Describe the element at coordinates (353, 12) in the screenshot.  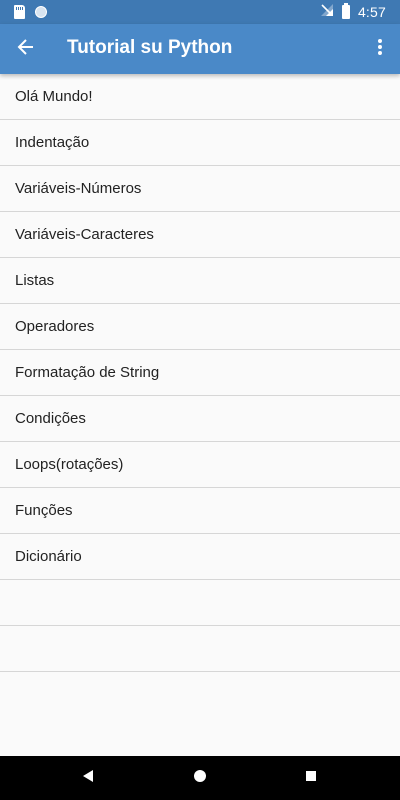
I see `status-right-icons: 4:57` at that location.